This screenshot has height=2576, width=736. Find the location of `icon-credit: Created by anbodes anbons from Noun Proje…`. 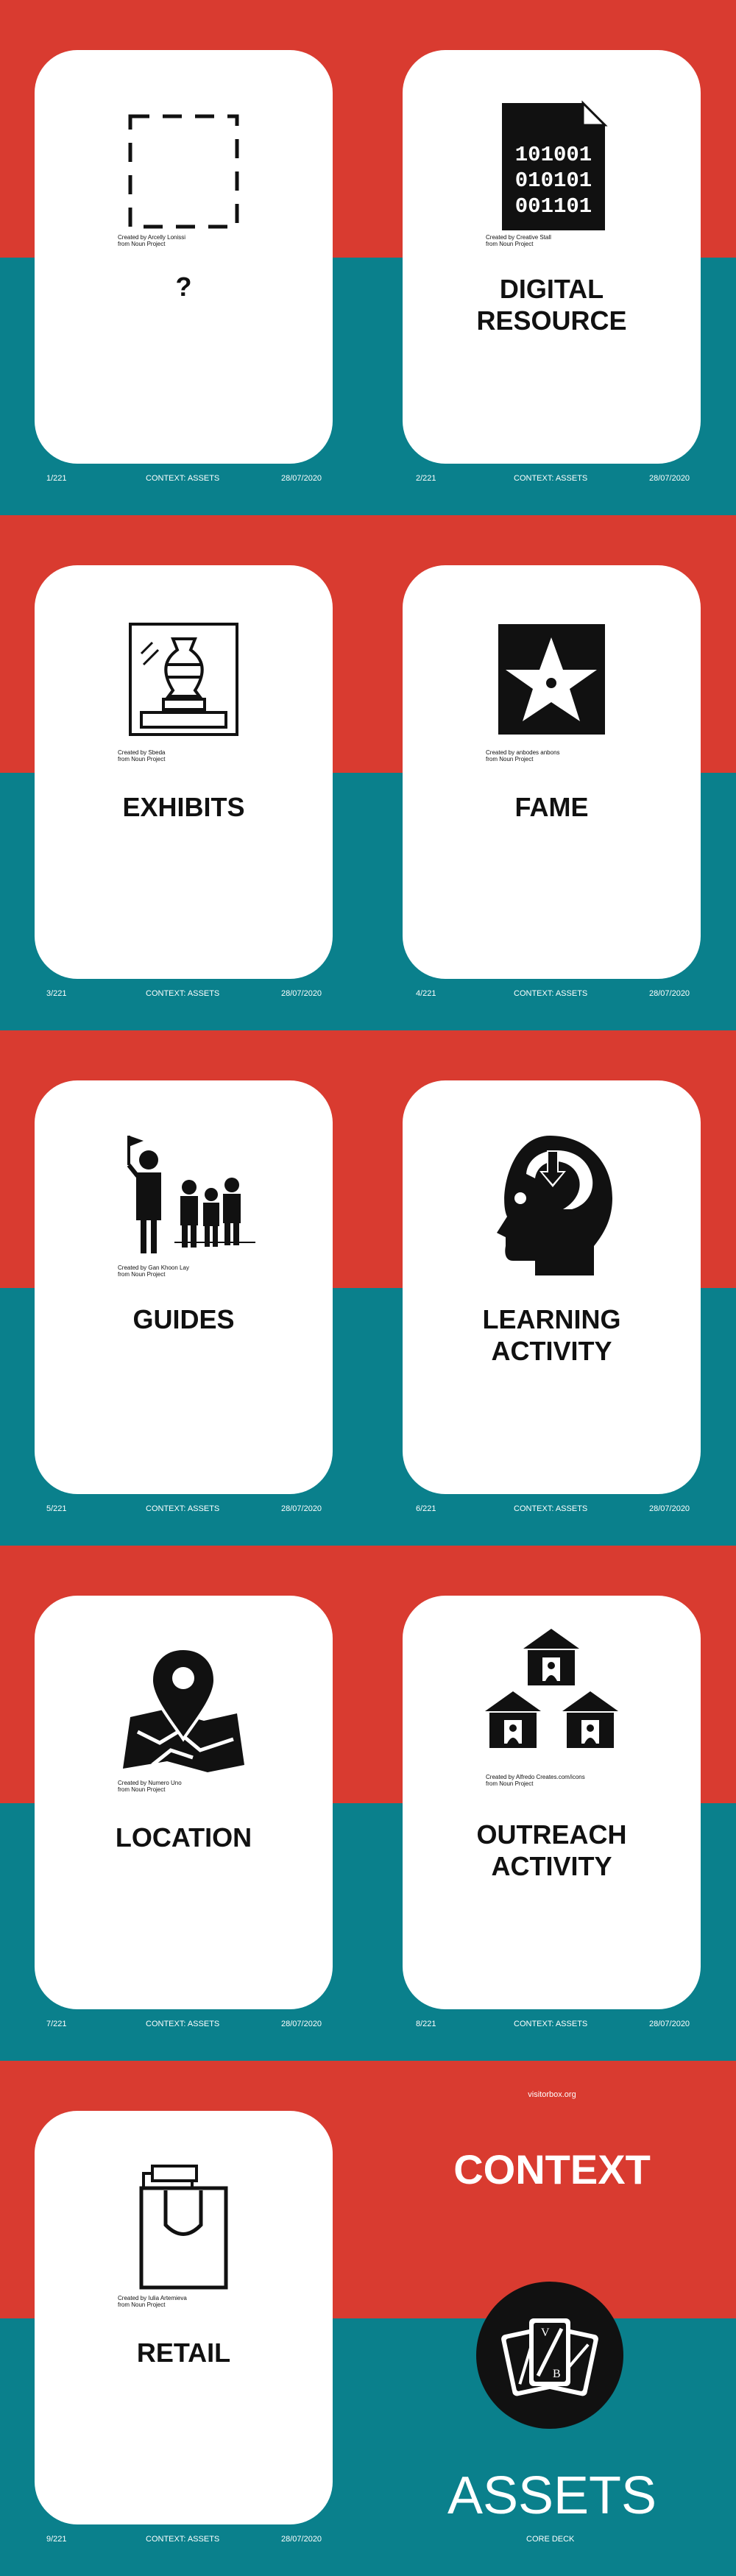

icon-credit: Created by anbodes anbons from Noun Proje… is located at coordinates (523, 755).